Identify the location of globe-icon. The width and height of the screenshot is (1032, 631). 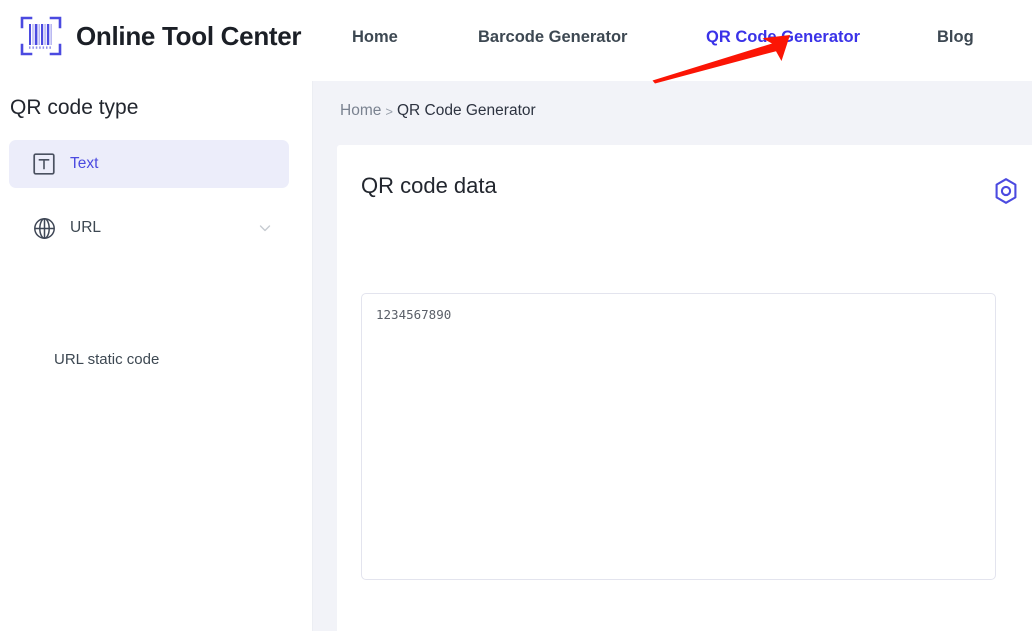
(44, 228).